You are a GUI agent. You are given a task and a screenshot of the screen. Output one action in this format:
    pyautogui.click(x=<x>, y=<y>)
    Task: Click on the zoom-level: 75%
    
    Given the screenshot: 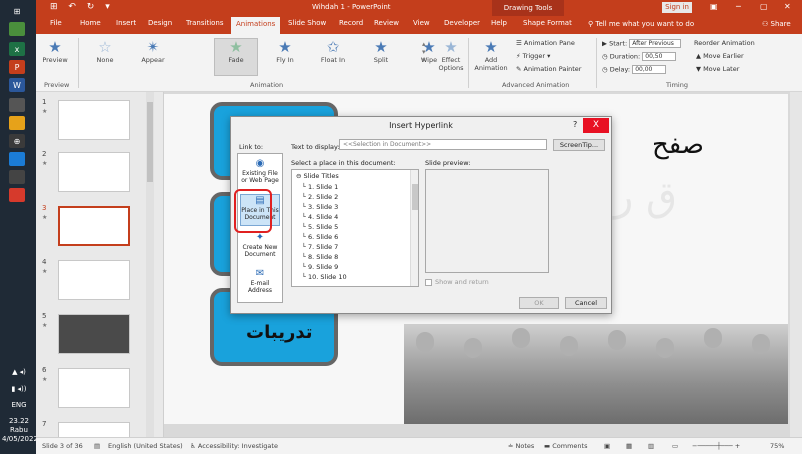 What is the action you would take?
    pyautogui.click(x=777, y=446)
    